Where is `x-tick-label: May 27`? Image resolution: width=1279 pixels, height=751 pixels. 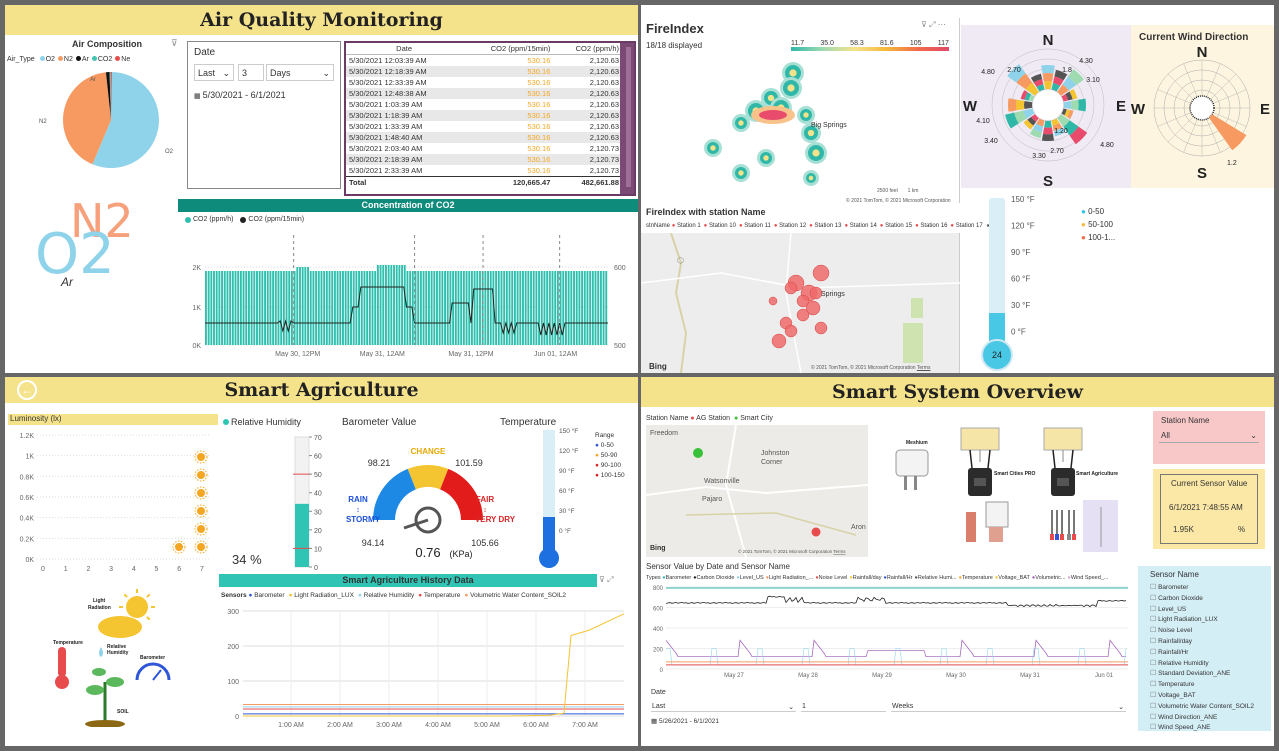
x-tick-label: May 27 is located at coordinates (734, 676).